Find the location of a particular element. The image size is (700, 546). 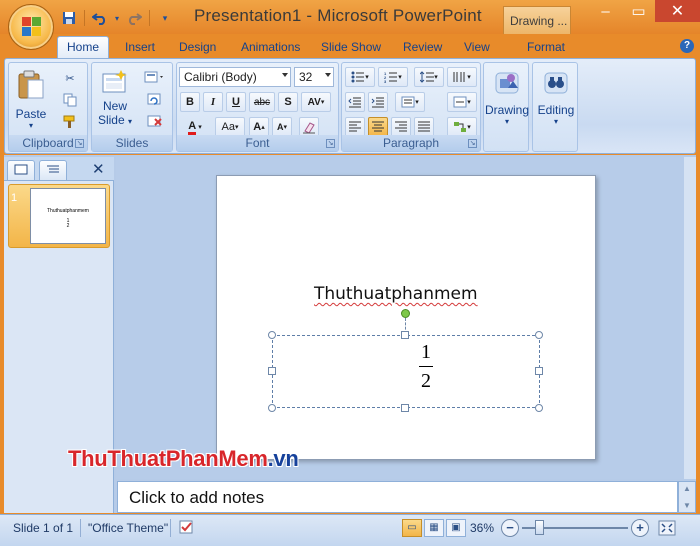

reset-icon is located at coordinates (155, 100).